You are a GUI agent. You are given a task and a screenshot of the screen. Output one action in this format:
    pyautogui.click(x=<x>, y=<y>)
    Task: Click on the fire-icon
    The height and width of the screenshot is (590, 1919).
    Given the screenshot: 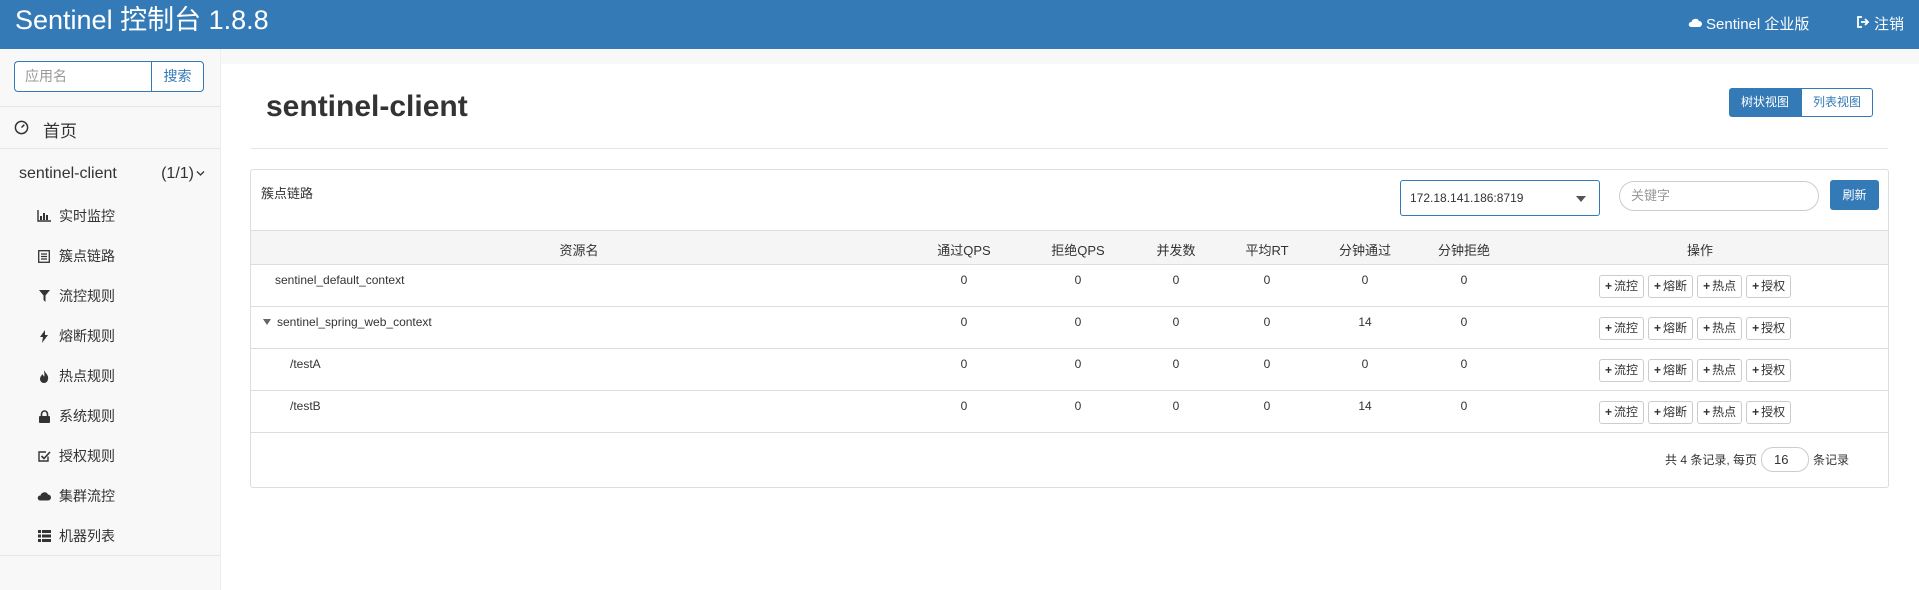 What is the action you would take?
    pyautogui.click(x=44, y=376)
    